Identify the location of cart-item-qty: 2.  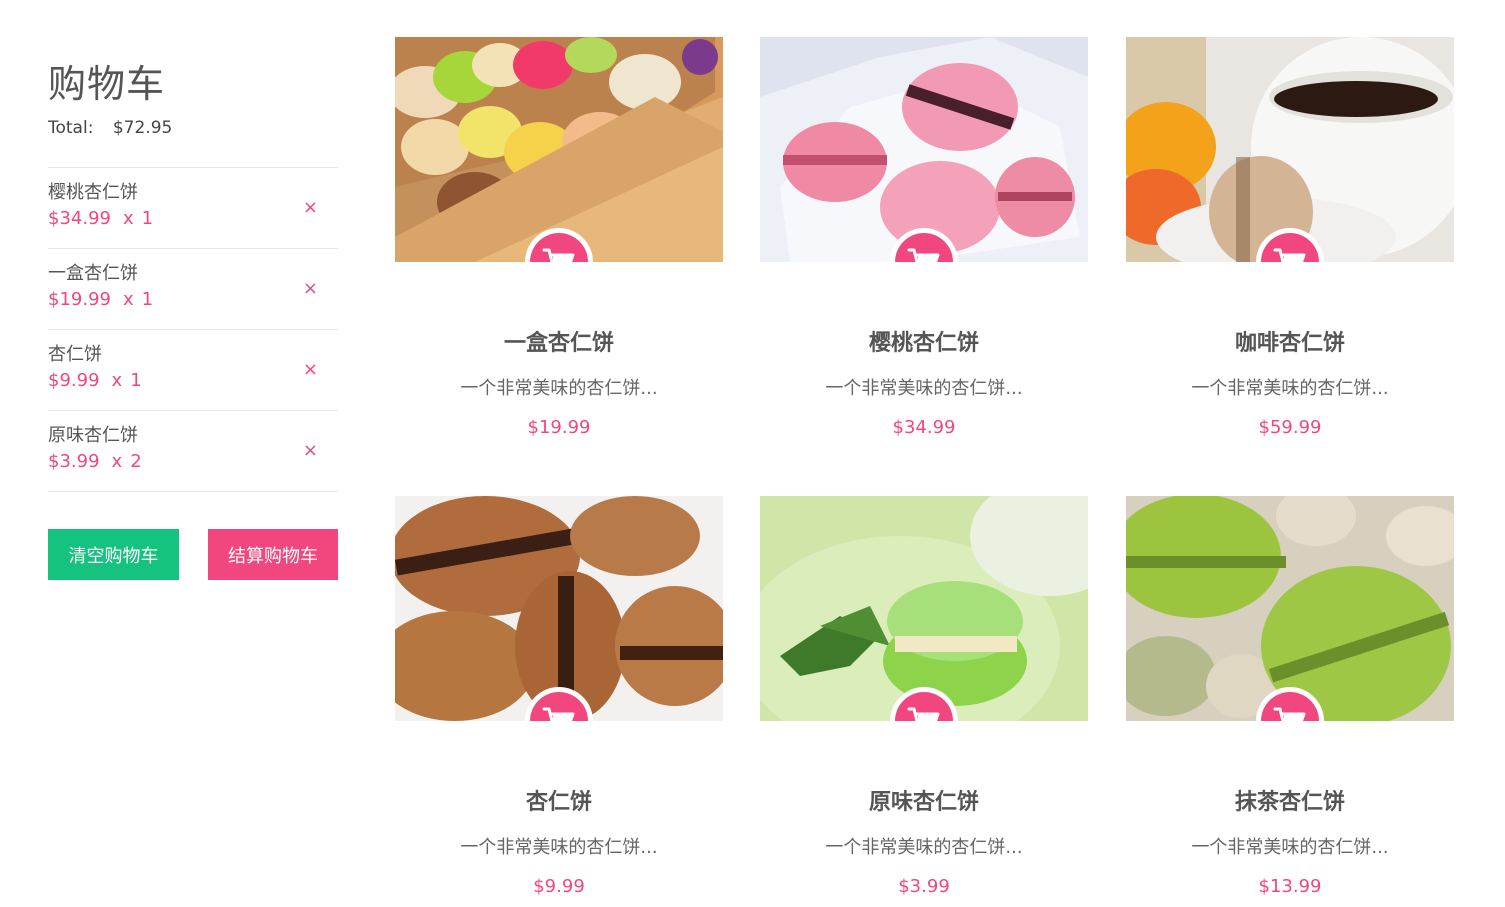
(136, 461).